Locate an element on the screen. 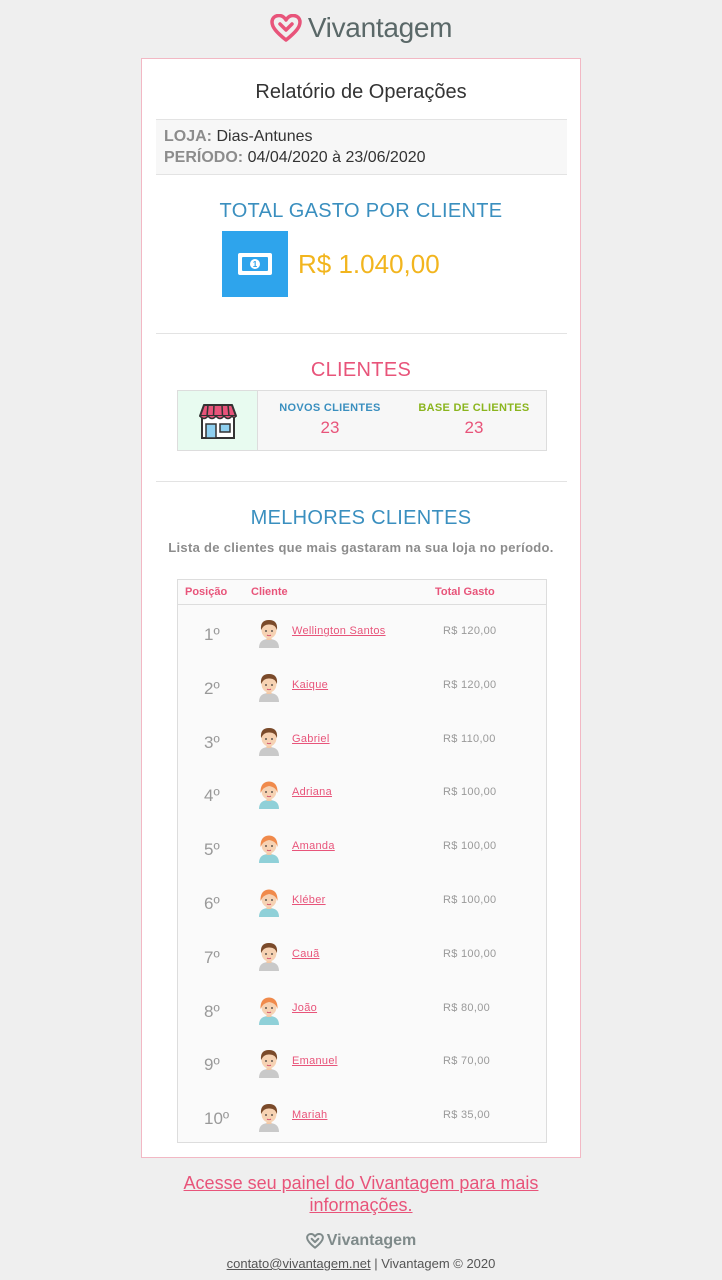  row-position: 3º is located at coordinates (212, 742).